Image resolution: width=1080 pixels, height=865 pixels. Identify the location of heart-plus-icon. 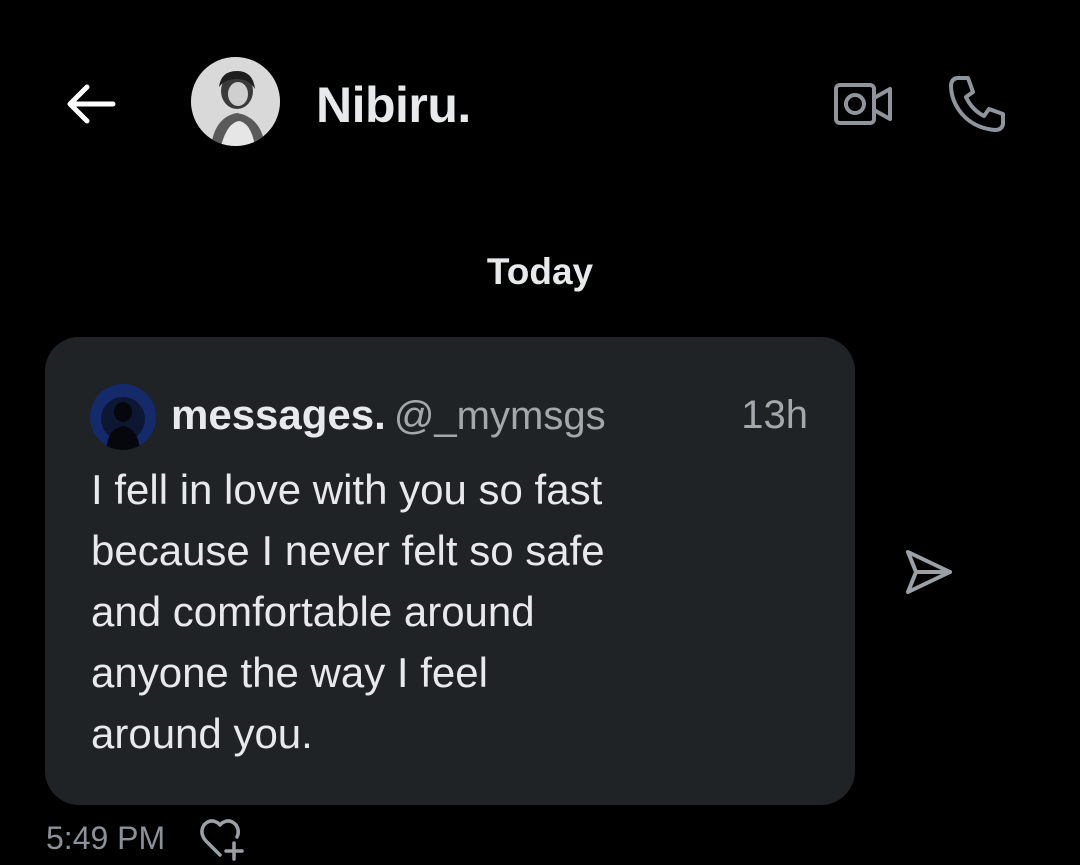
(222, 840).